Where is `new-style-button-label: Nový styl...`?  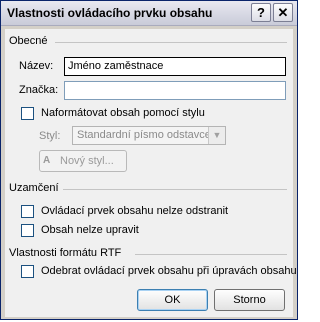 new-style-button-label: Nový styl... is located at coordinates (87, 161).